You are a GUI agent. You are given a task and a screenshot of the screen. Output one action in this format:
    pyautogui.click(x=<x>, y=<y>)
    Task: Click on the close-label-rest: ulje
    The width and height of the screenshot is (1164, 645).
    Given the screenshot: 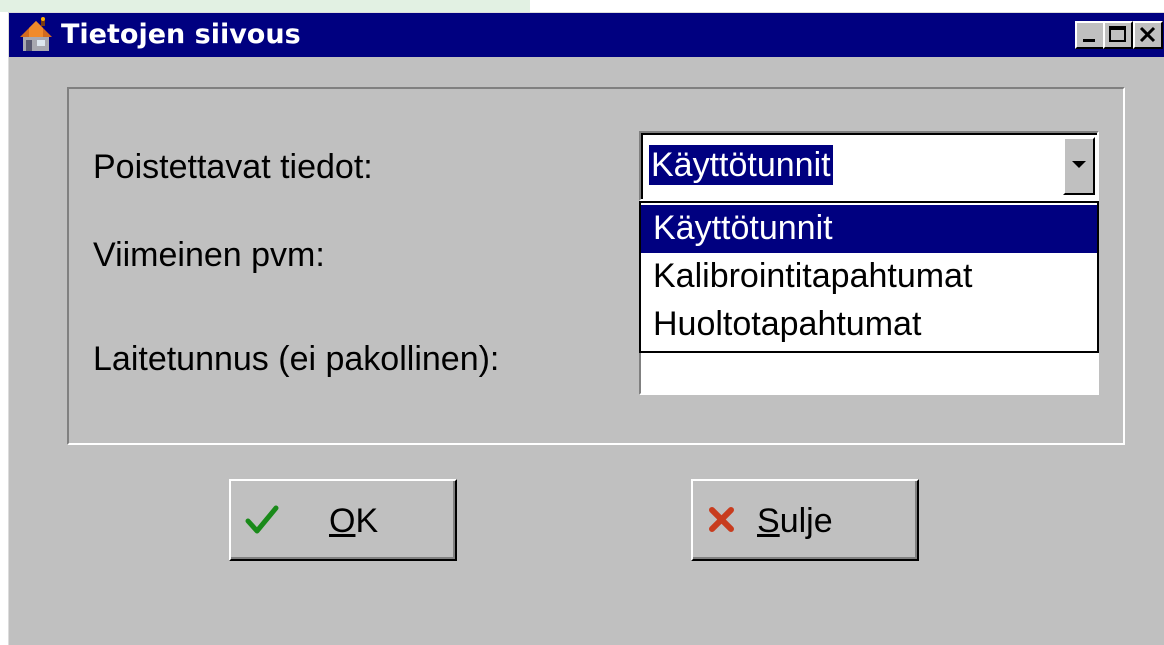 What is the action you would take?
    pyautogui.click(x=806, y=521)
    